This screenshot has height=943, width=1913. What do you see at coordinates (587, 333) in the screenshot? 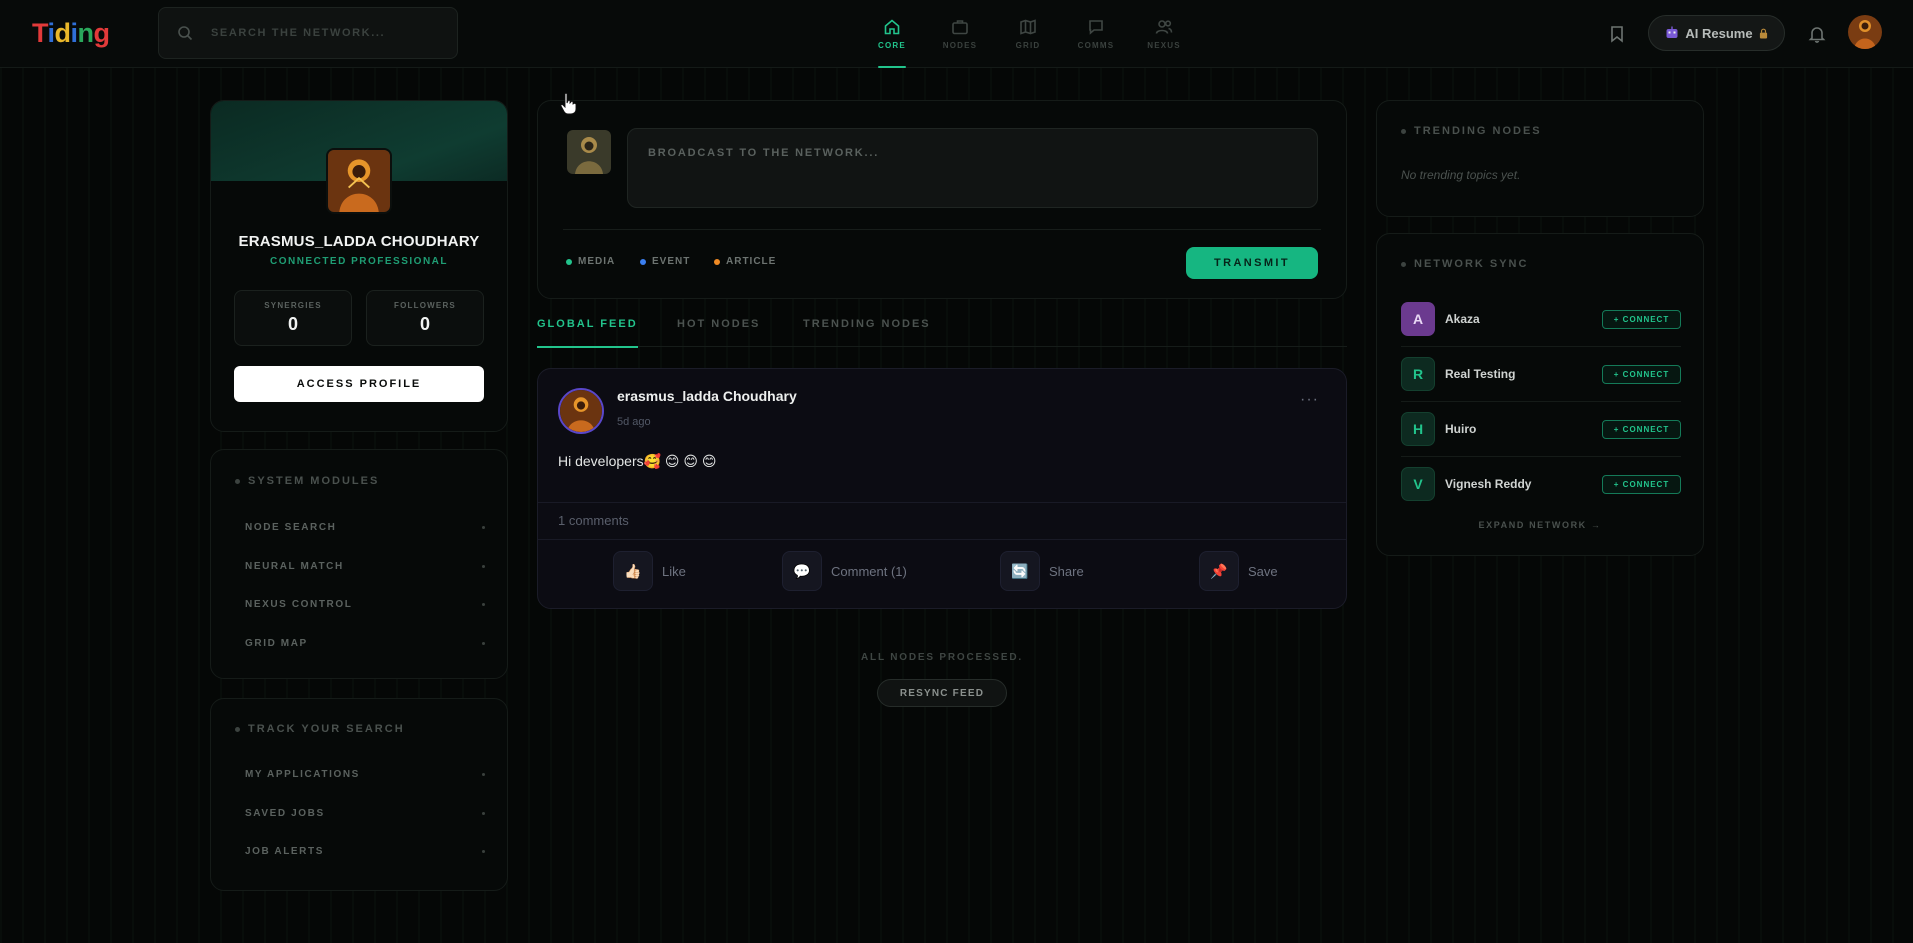
I see `tab-global-feed: GLOBAL FEED` at bounding box center [587, 333].